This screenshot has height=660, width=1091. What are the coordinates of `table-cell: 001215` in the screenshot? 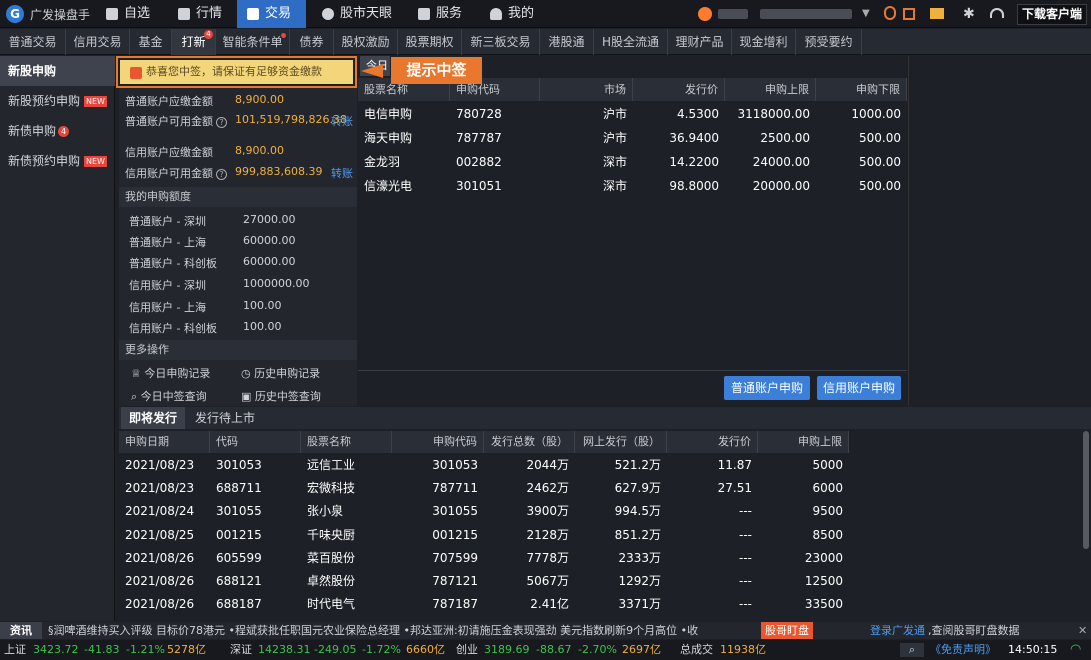 It's located at (455, 534).